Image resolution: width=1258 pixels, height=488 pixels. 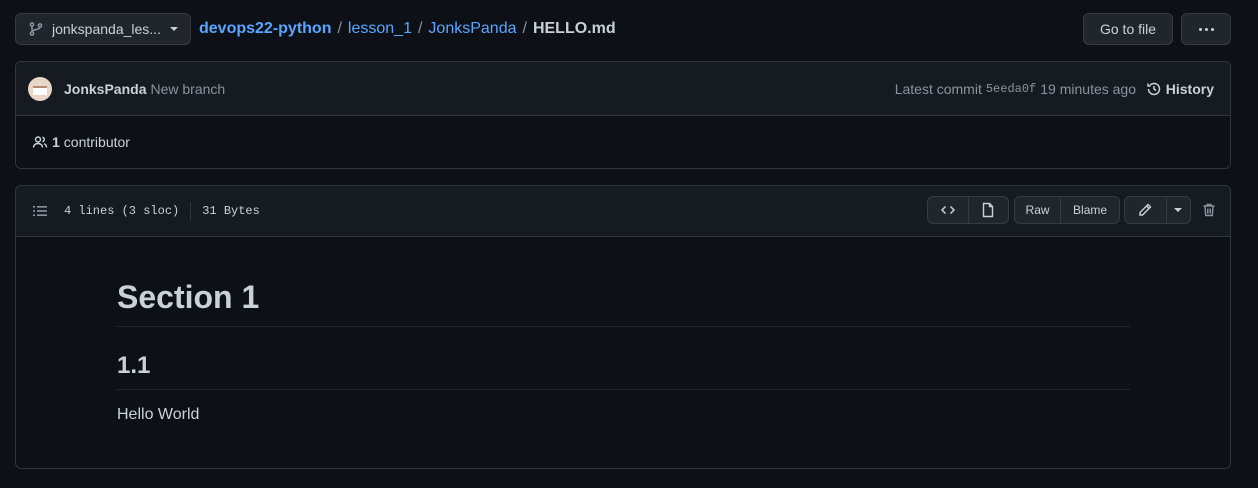 I want to click on history-link: History, so click(x=1180, y=89).